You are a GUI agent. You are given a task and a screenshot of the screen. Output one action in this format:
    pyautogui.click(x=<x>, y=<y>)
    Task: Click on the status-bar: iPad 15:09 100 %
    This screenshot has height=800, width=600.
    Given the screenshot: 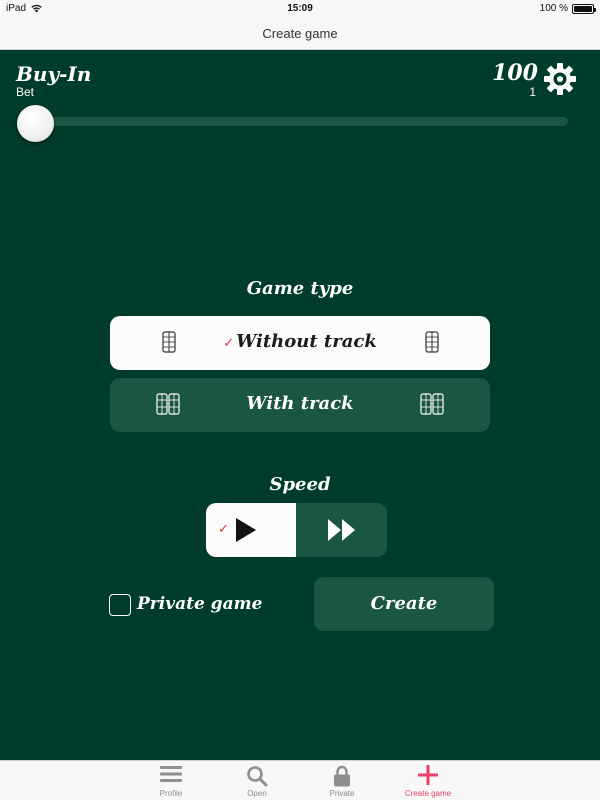 What is the action you would take?
    pyautogui.click(x=300, y=9)
    